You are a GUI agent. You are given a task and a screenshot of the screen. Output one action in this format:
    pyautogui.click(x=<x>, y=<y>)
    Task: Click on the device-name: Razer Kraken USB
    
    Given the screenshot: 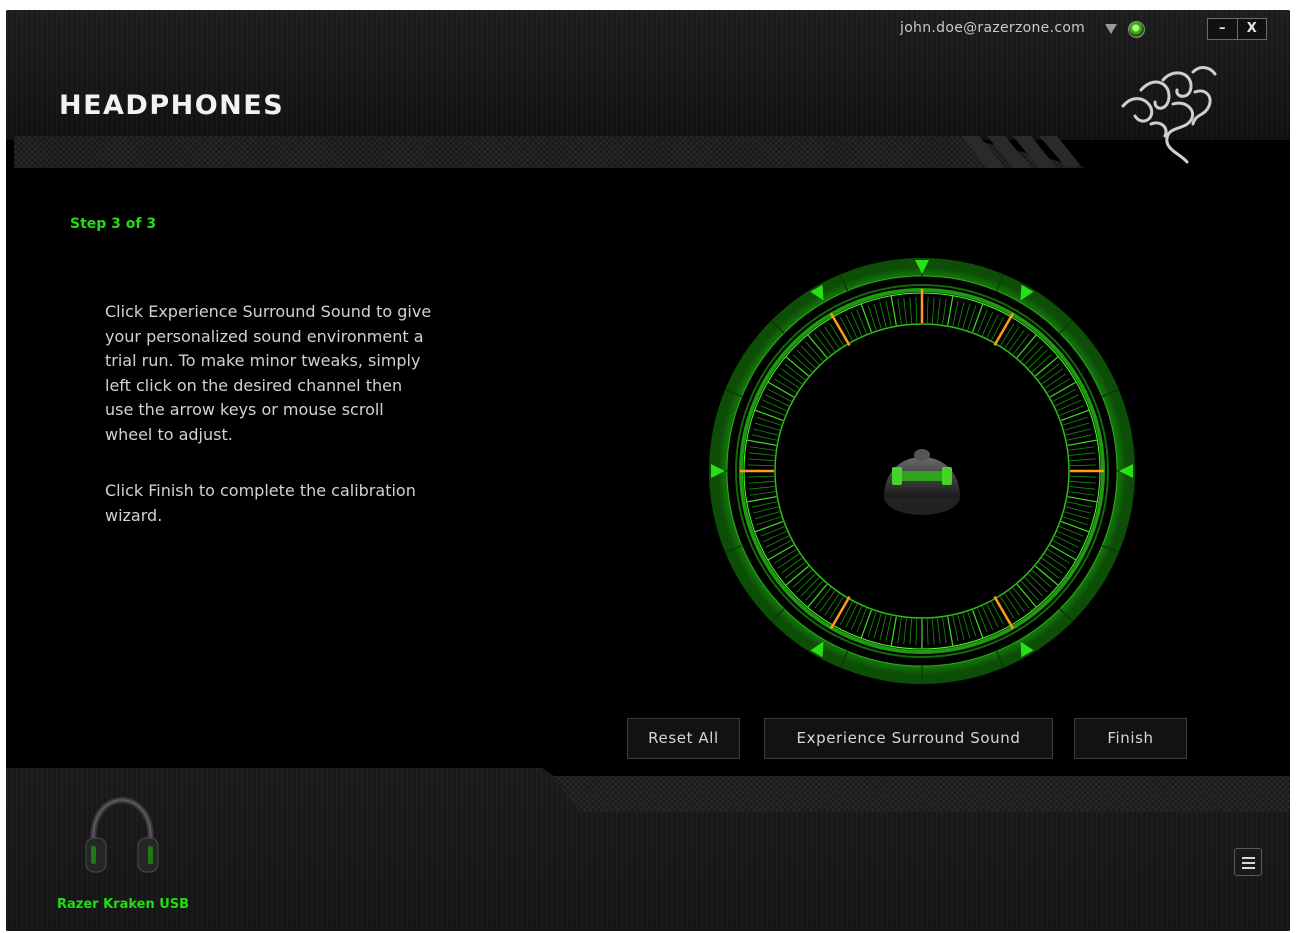 What is the action you would take?
    pyautogui.click(x=123, y=904)
    